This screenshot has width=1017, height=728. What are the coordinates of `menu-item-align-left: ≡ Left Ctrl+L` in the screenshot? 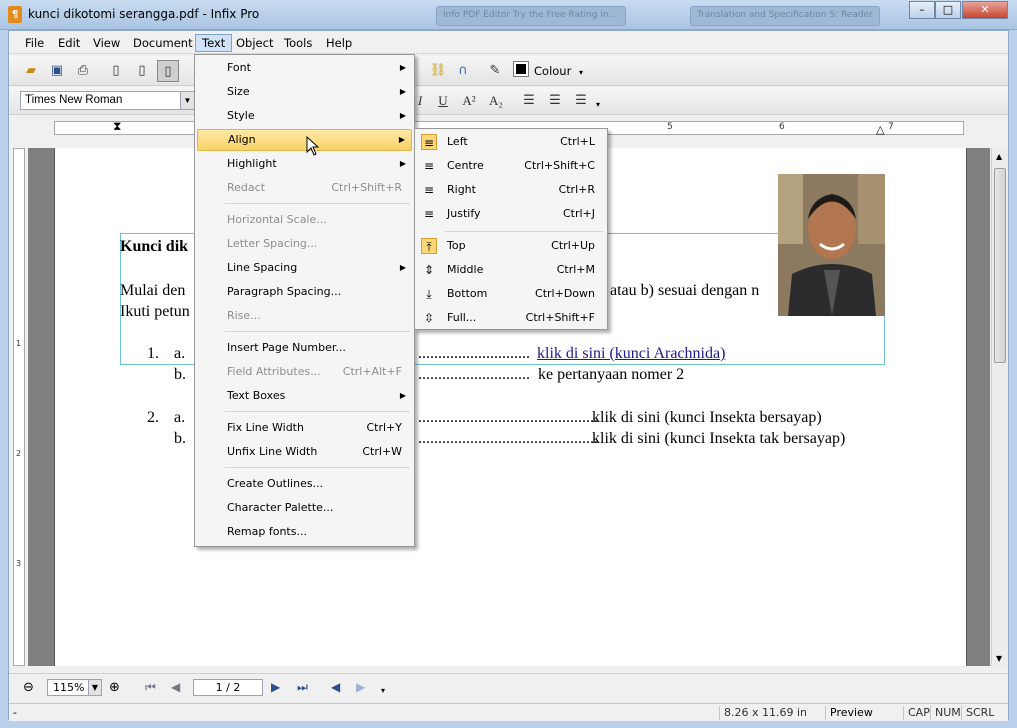 It's located at (511, 142).